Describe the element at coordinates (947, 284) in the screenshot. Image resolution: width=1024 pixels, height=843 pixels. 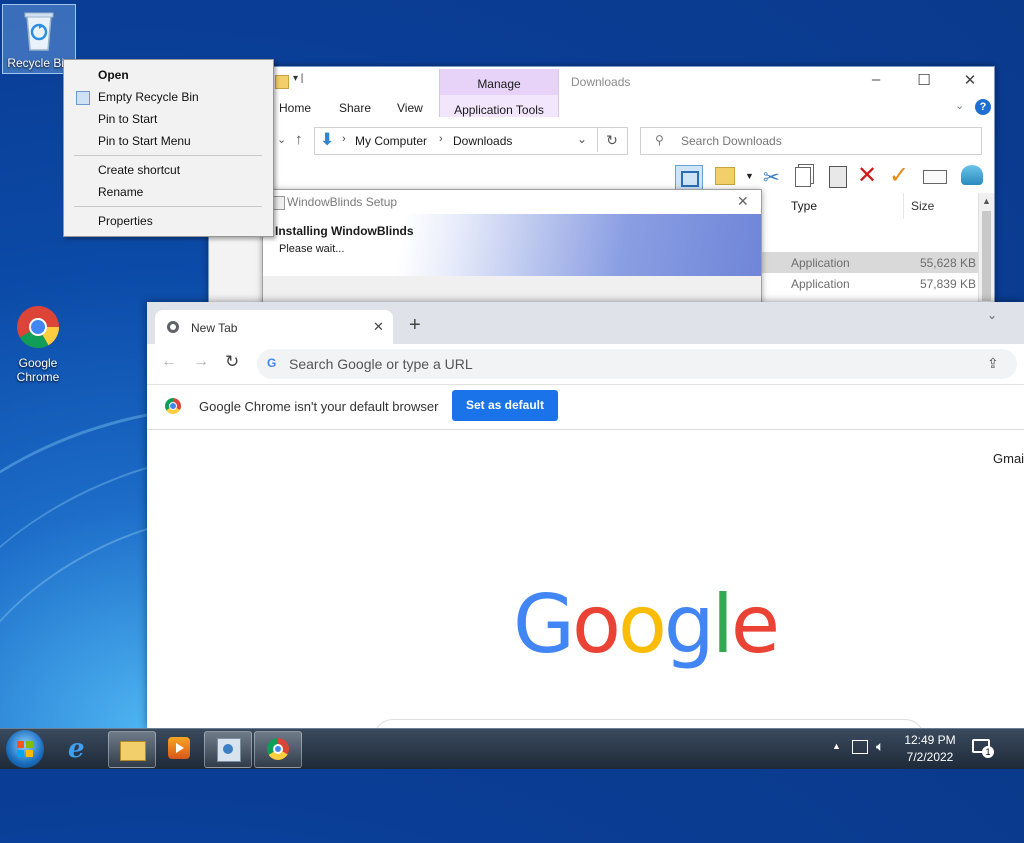
I see `row-size: 57,839 KB` at that location.